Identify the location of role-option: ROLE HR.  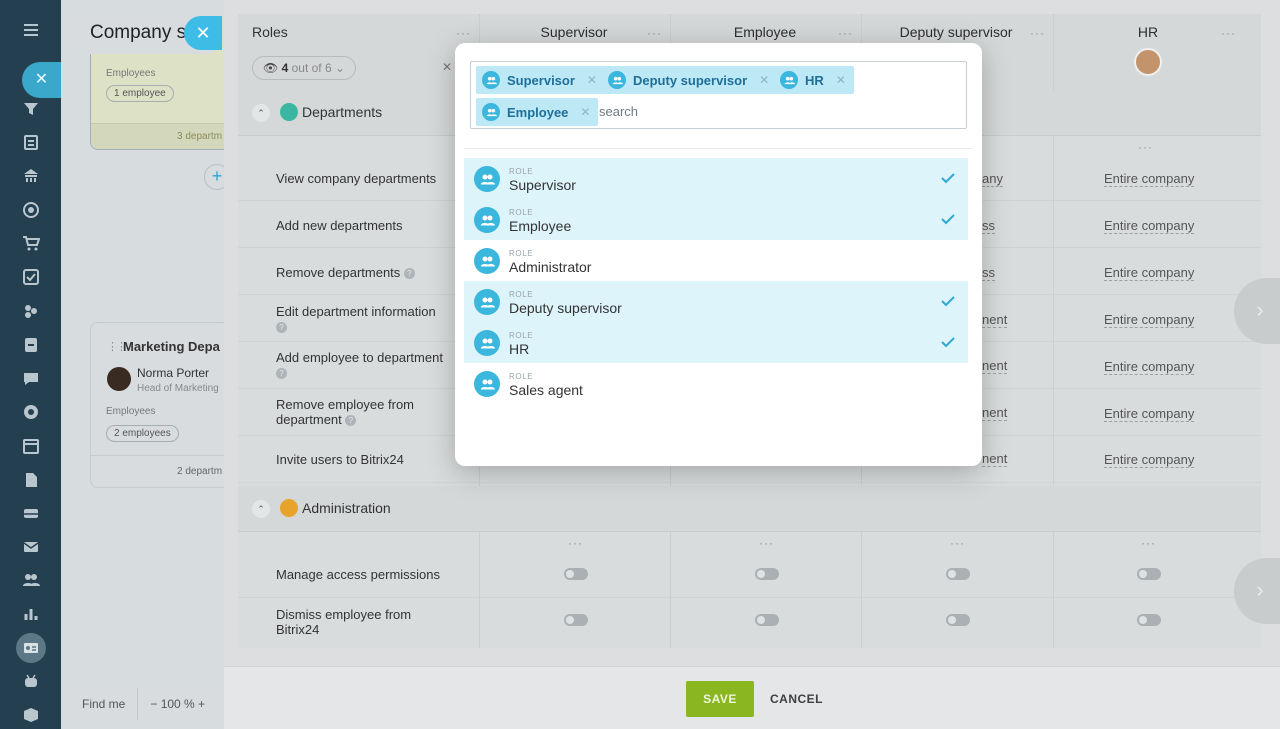
(716, 342).